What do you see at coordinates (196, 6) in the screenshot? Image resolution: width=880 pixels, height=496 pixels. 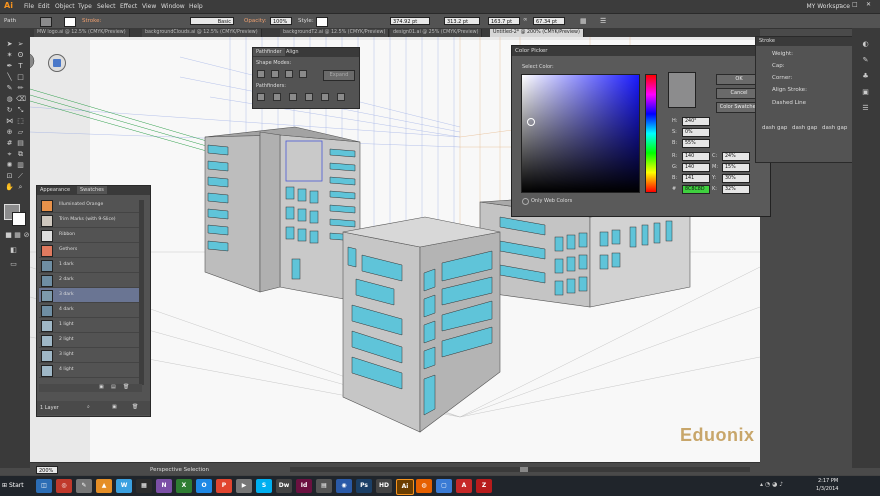 I see `menu-help: Help` at bounding box center [196, 6].